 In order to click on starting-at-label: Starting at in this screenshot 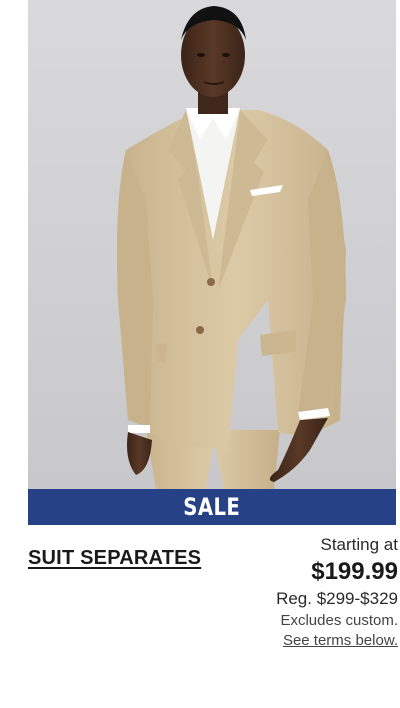, I will do `click(359, 544)`.